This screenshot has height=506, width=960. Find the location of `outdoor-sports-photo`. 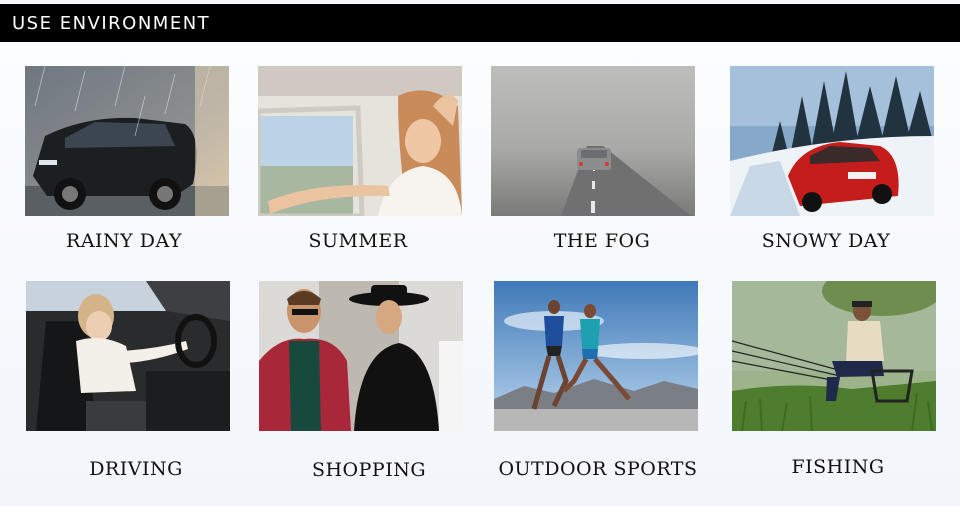

outdoor-sports-photo is located at coordinates (596, 356).